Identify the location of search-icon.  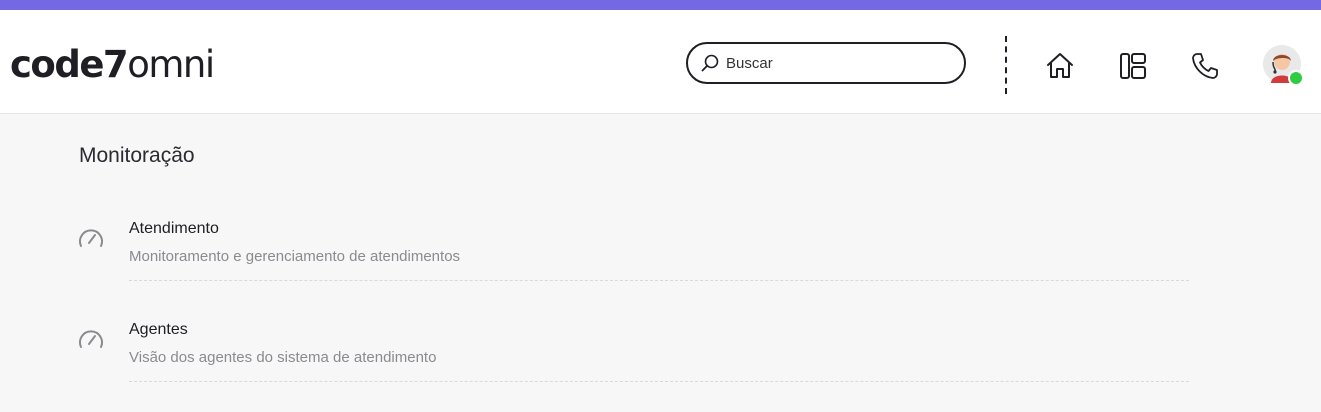
(710, 63).